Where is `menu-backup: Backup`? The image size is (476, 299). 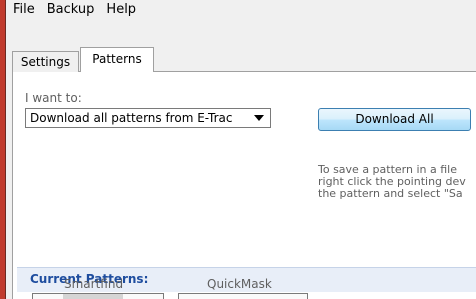 menu-backup: Backup is located at coordinates (71, 10).